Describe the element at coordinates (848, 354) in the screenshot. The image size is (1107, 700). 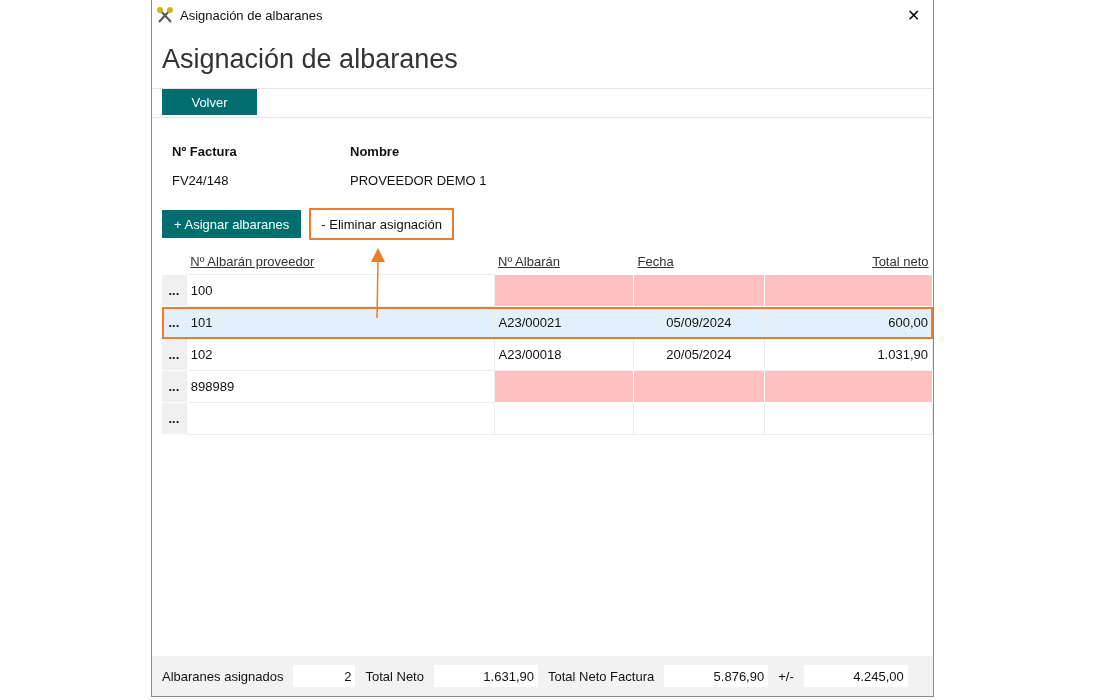
I see `table-cell: 1.031,90` at that location.